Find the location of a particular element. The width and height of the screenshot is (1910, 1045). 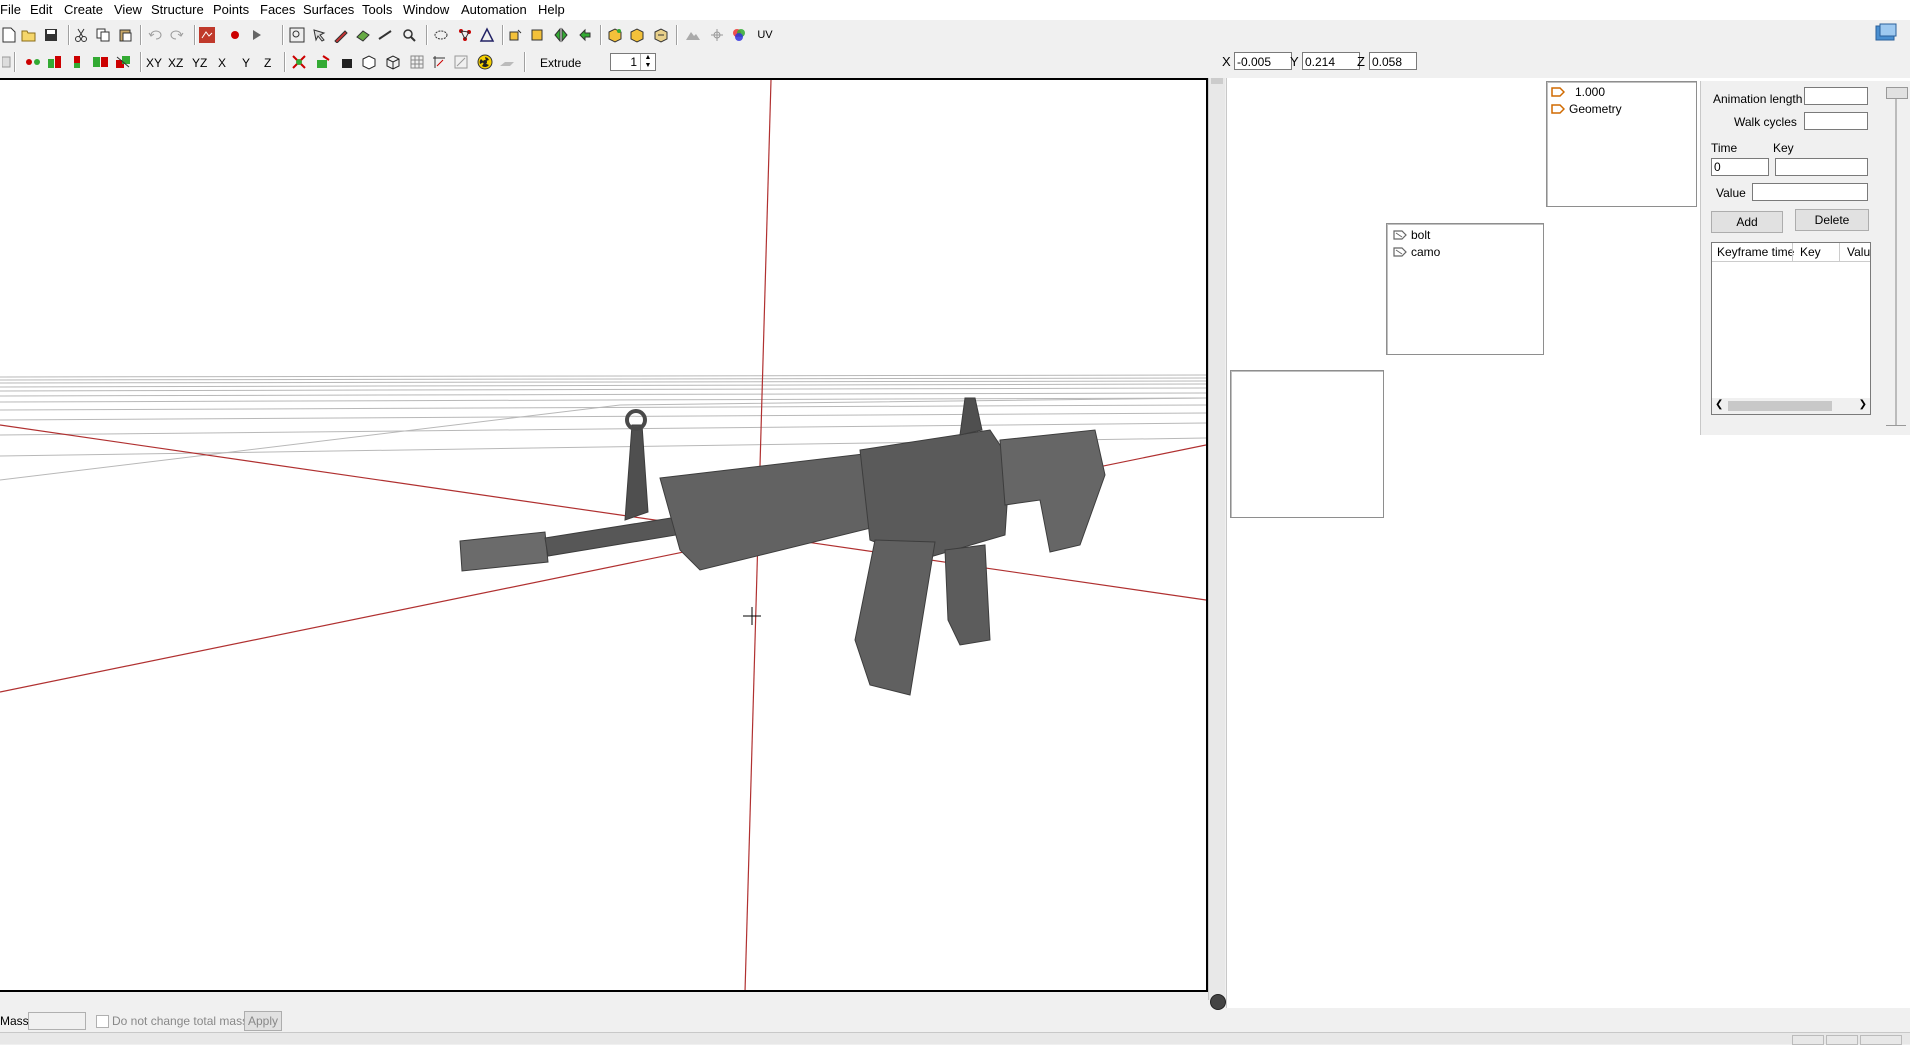

value-input is located at coordinates (1810, 192).